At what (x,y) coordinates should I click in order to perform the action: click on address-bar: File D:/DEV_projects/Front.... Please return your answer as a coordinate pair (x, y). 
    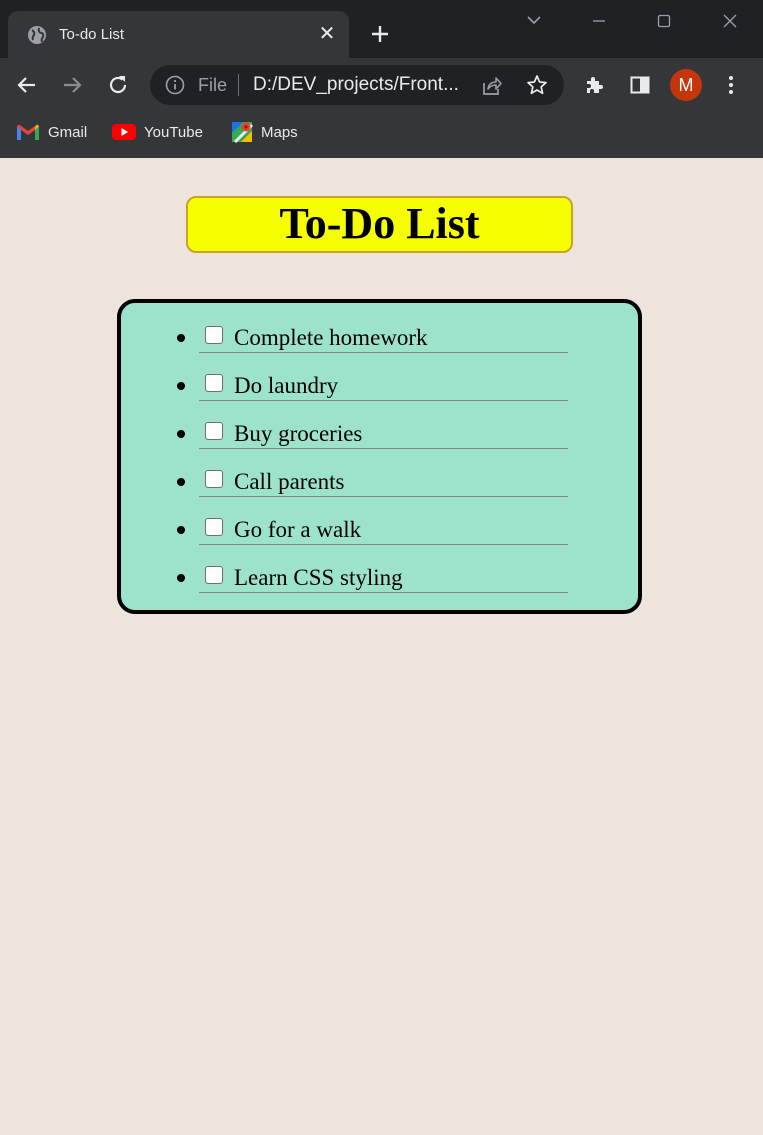
    Looking at the image, I should click on (357, 85).